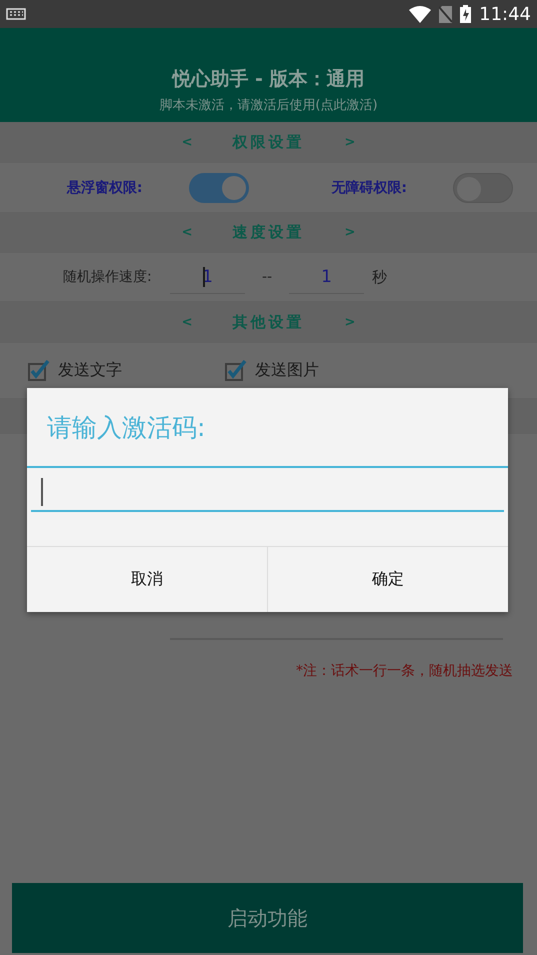  Describe the element at coordinates (420, 14) in the screenshot. I see `wifi-icon` at that location.